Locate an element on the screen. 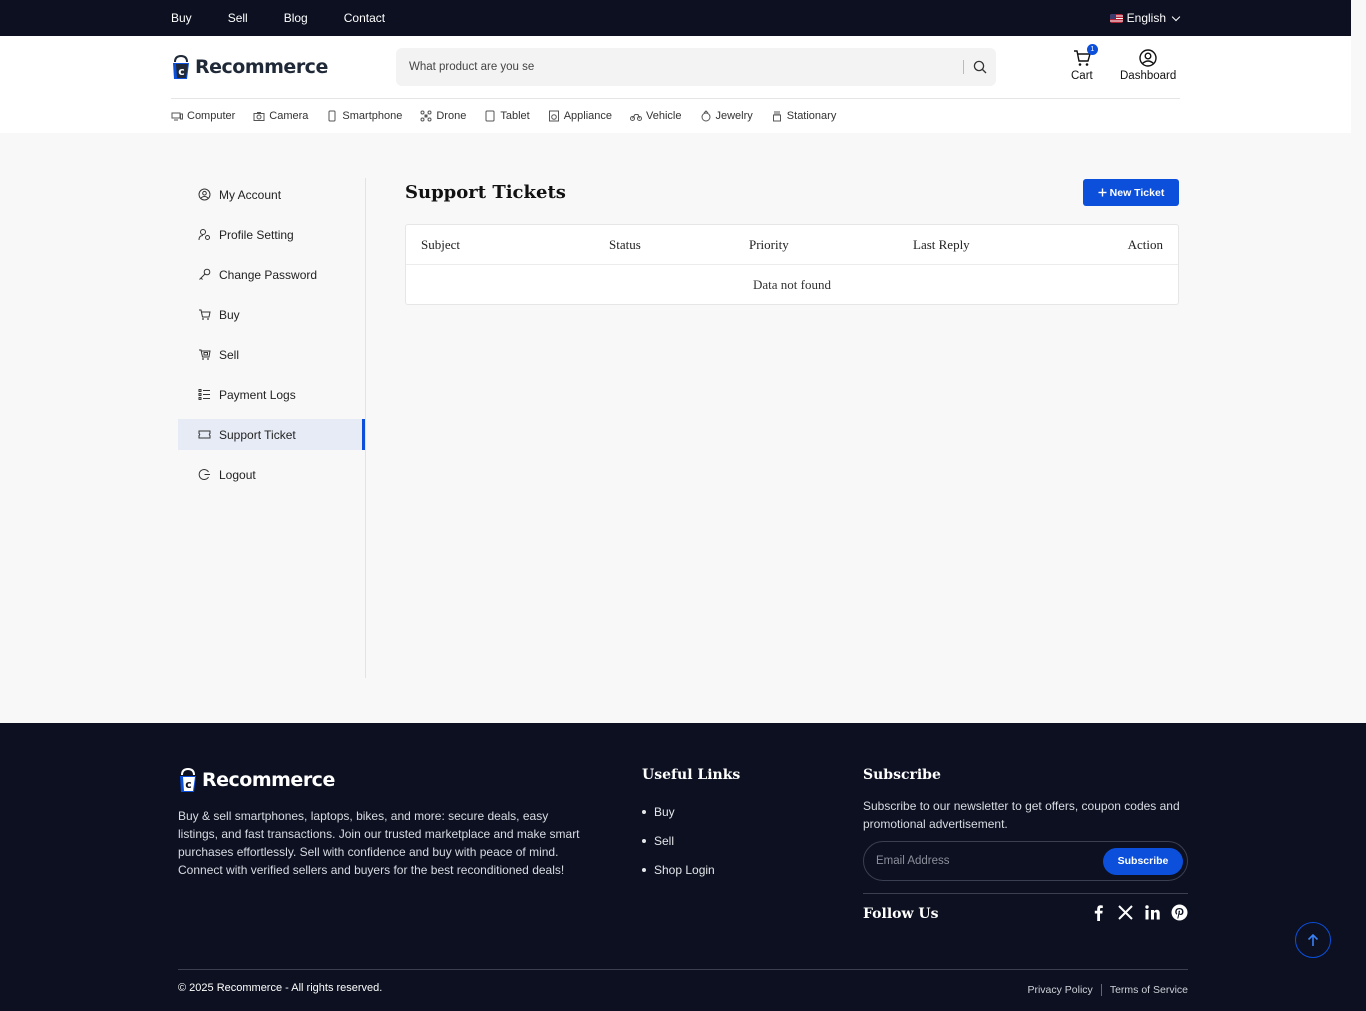 Image resolution: width=1366 pixels, height=1011 pixels. legal-links: Privacy Policy Terms of Service is located at coordinates (1107, 990).